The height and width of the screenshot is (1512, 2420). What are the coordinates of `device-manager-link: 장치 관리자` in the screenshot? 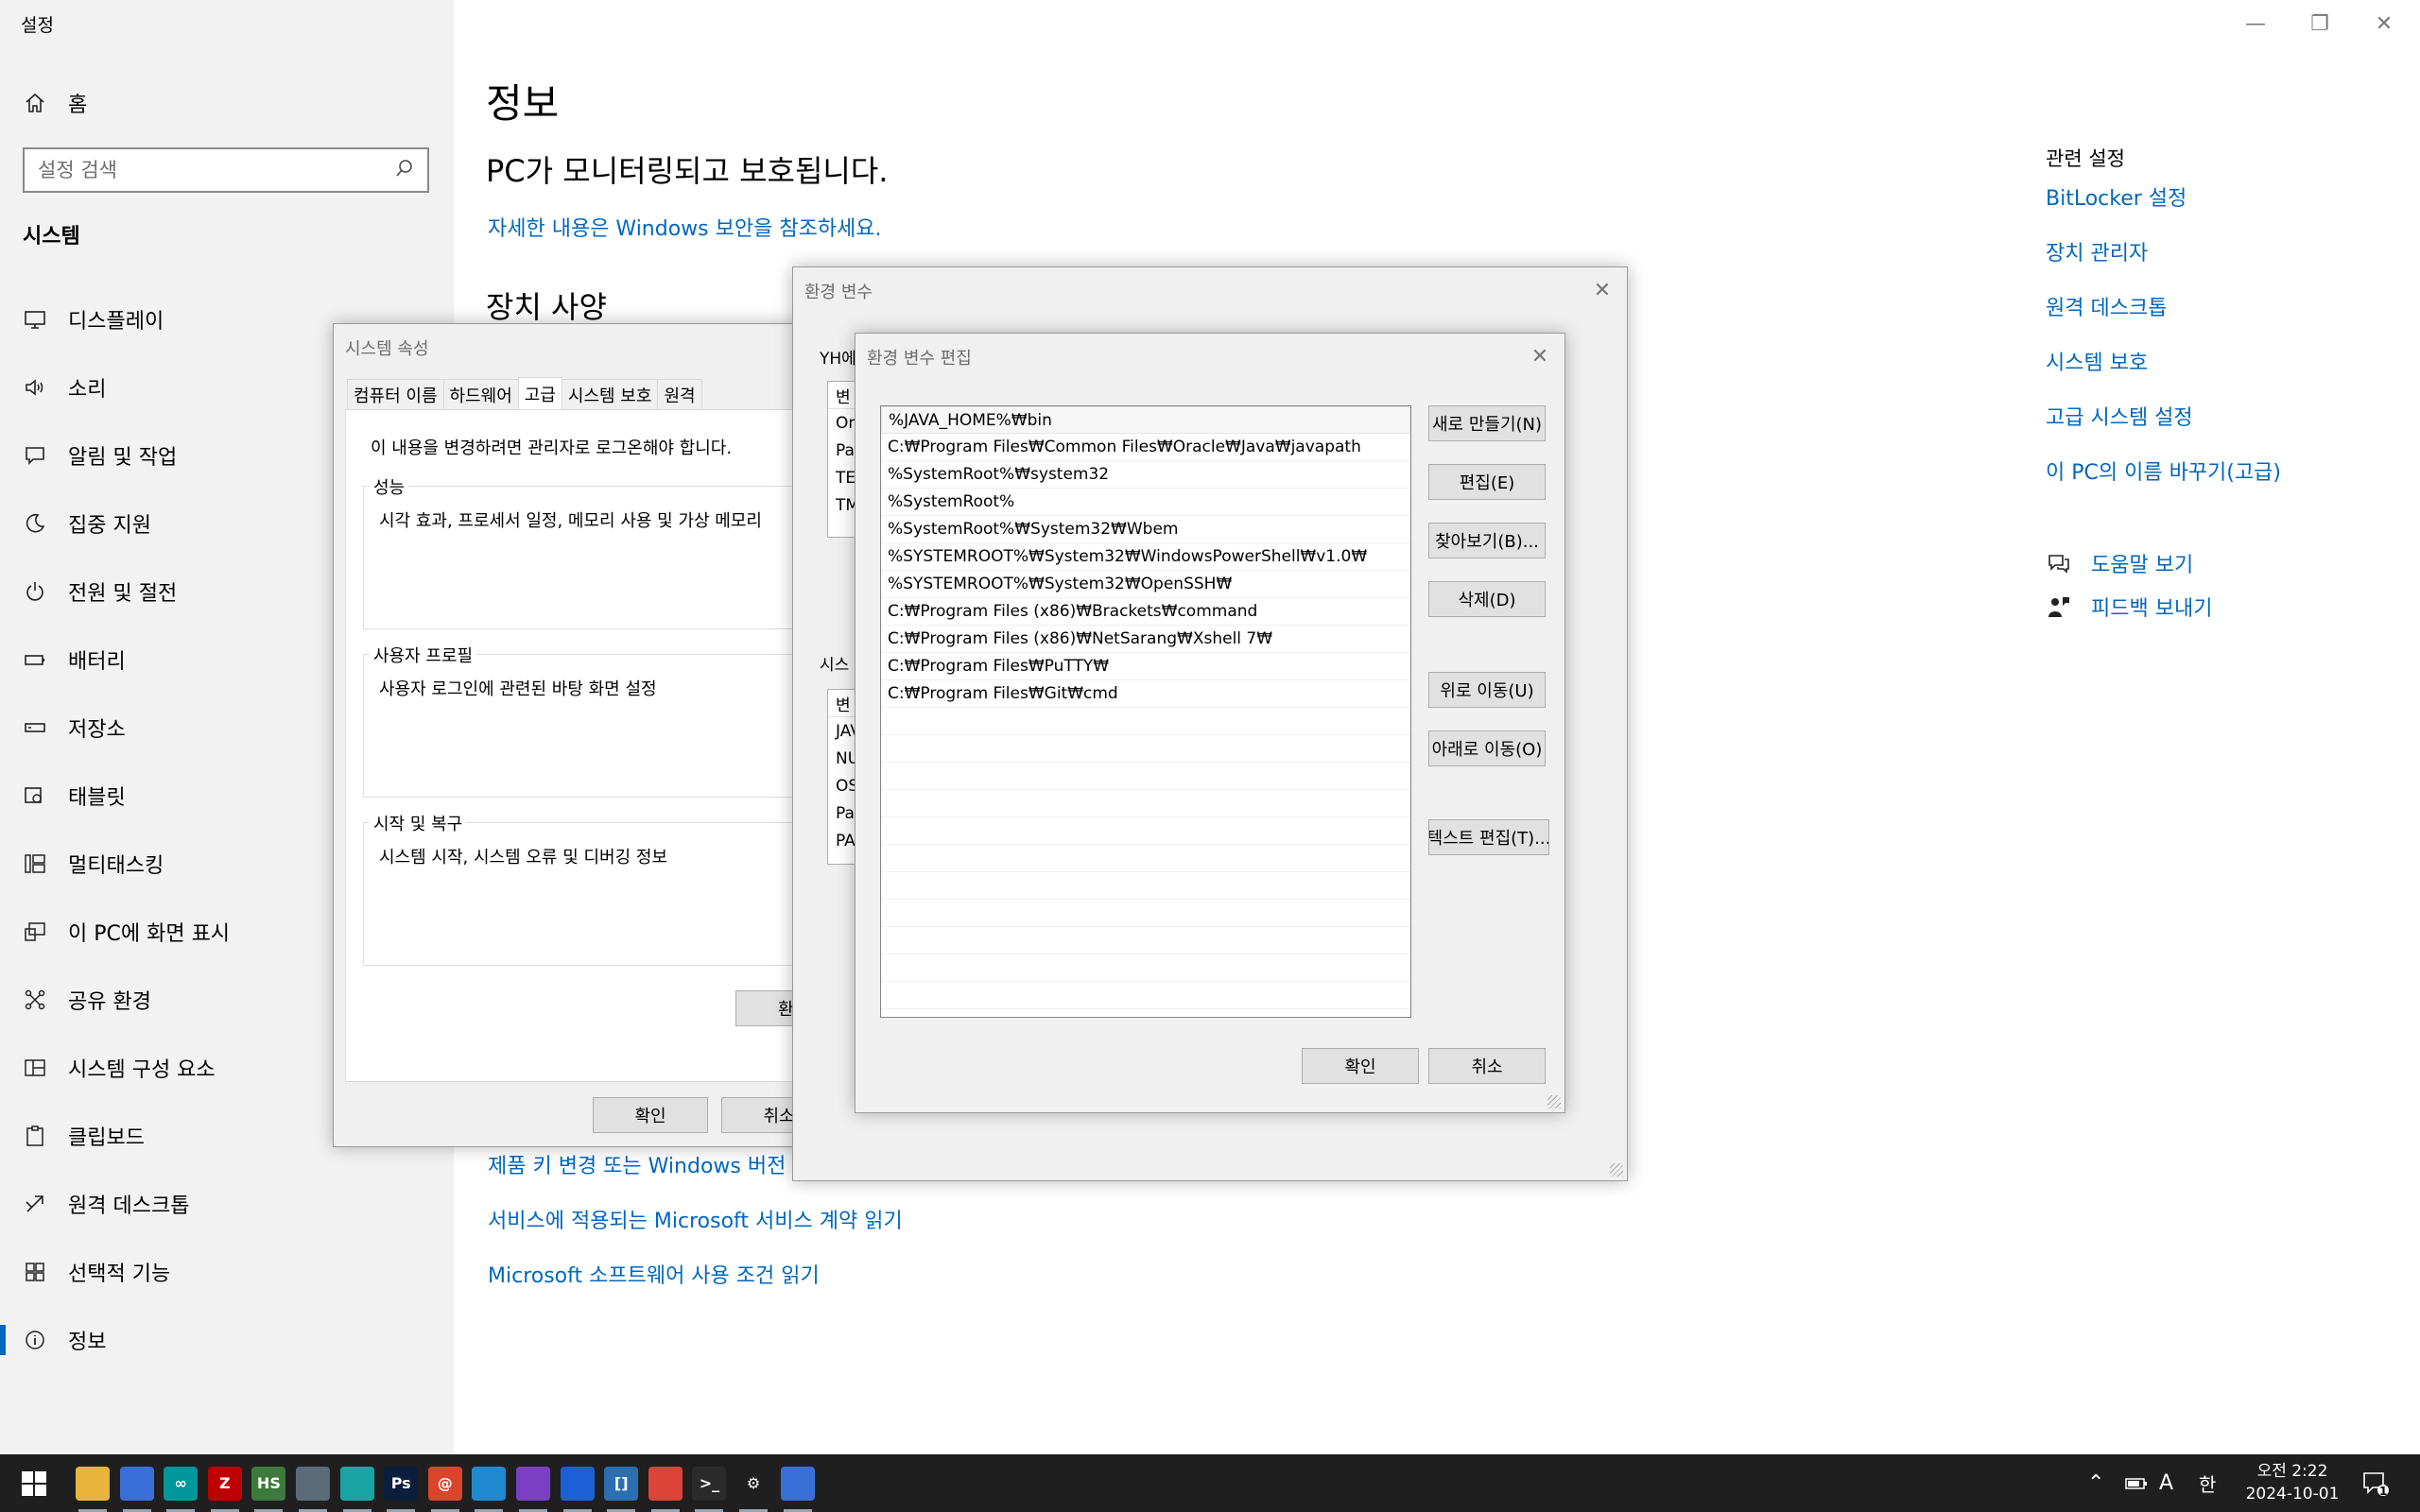 It's located at (2097, 251).